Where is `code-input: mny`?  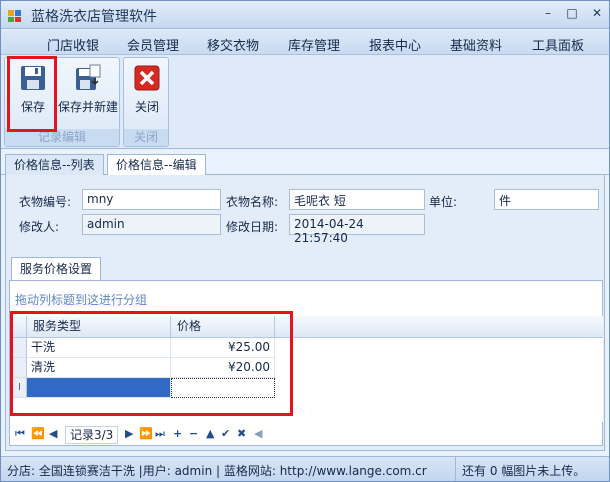
code-input: mny is located at coordinates (151, 199).